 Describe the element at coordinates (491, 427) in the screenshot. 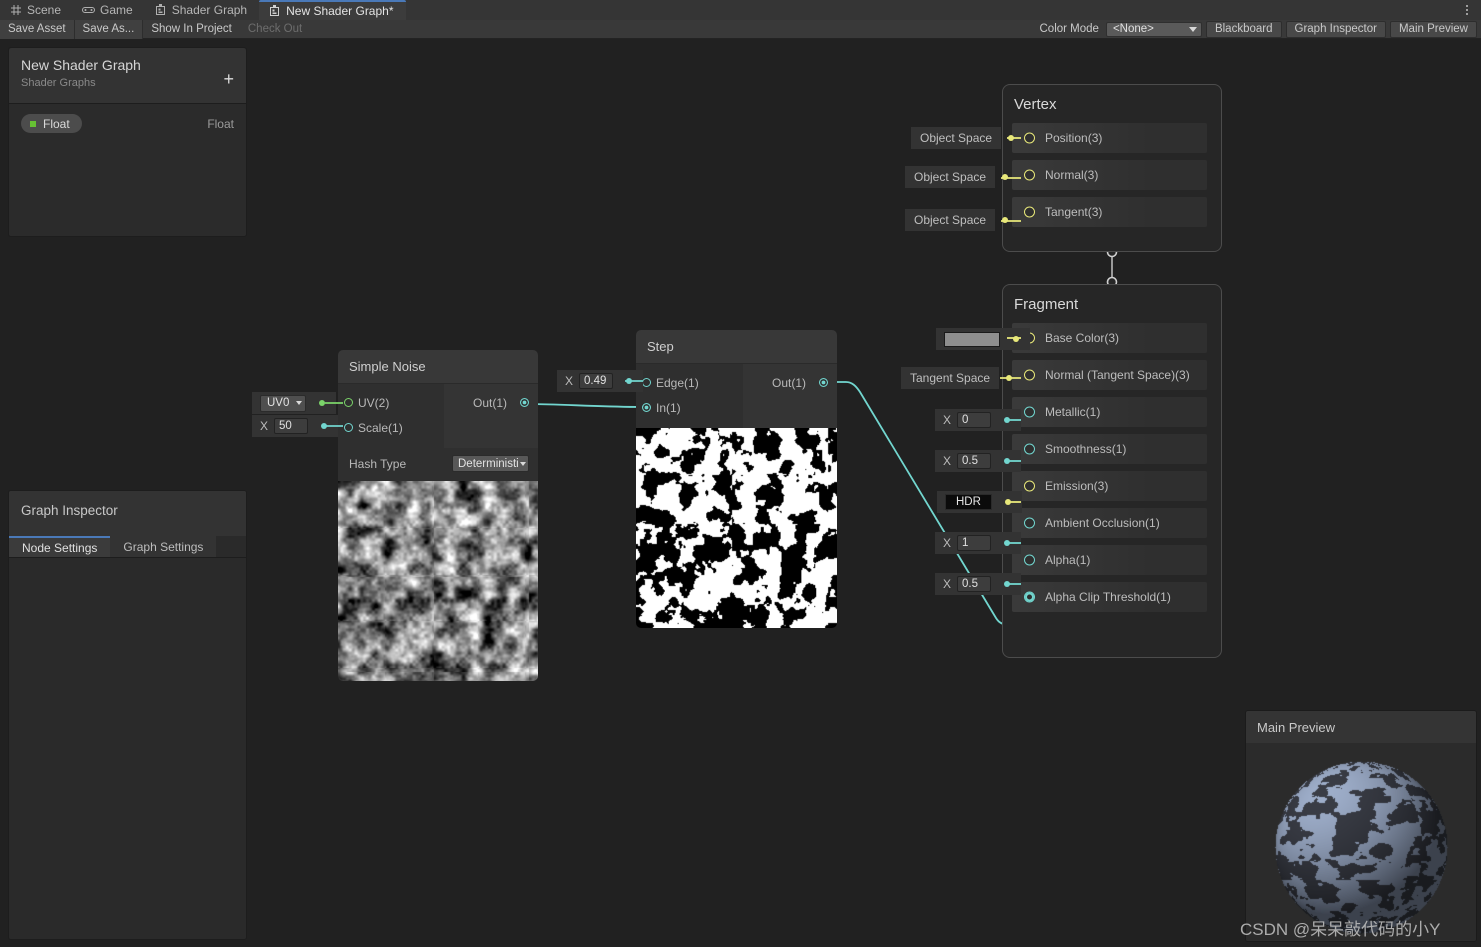

I see `port-out-spacer` at that location.